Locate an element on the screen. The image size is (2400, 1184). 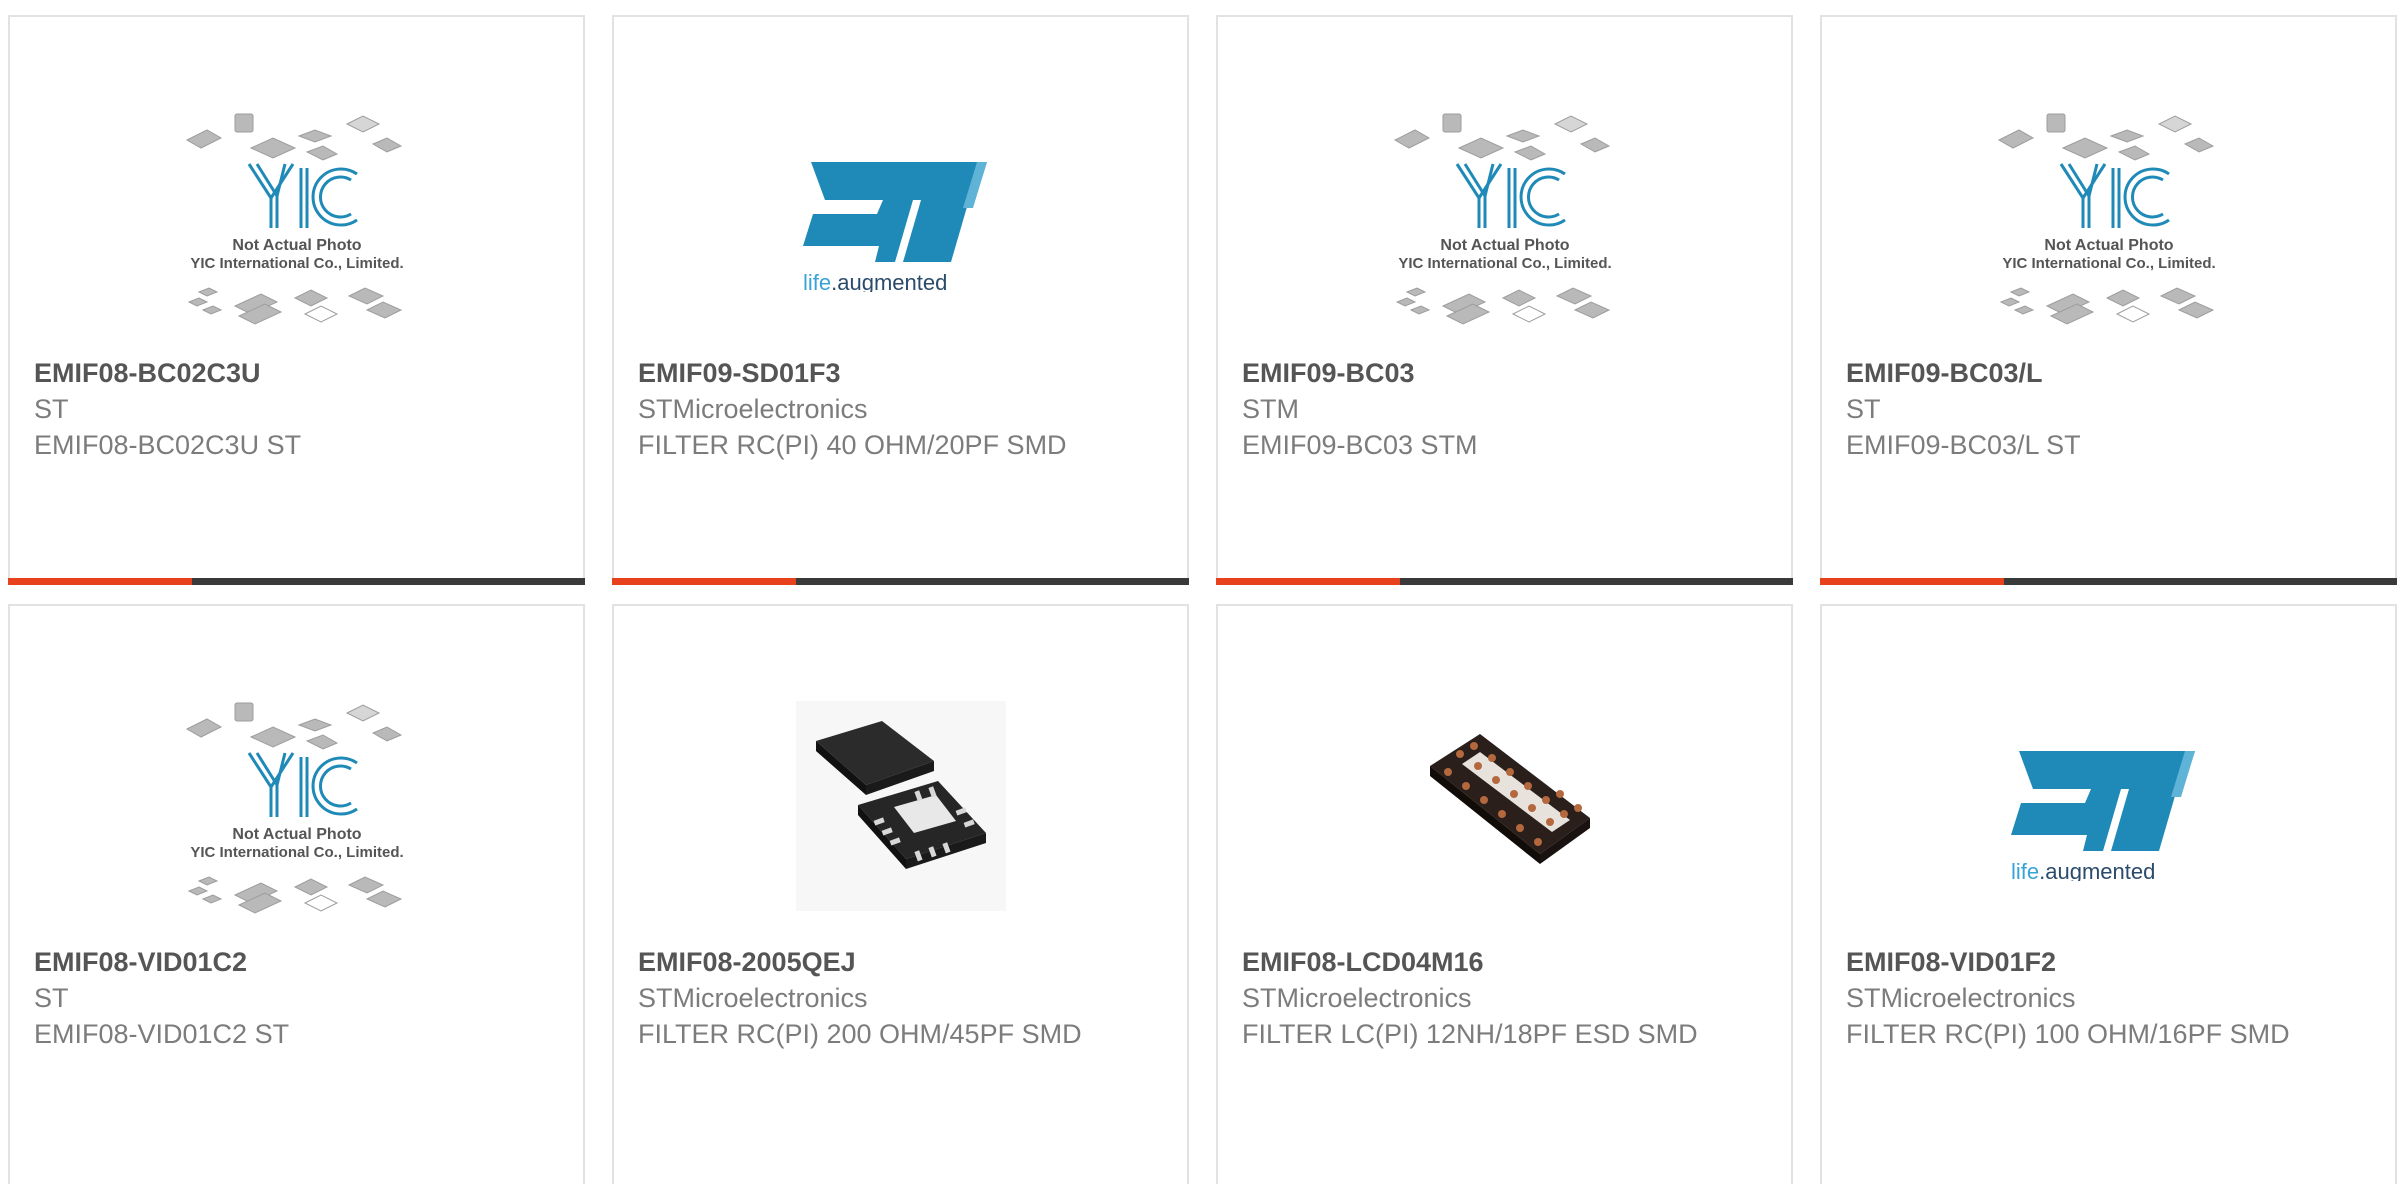
part-number: EMIF09-SD01F3 is located at coordinates (739, 373).